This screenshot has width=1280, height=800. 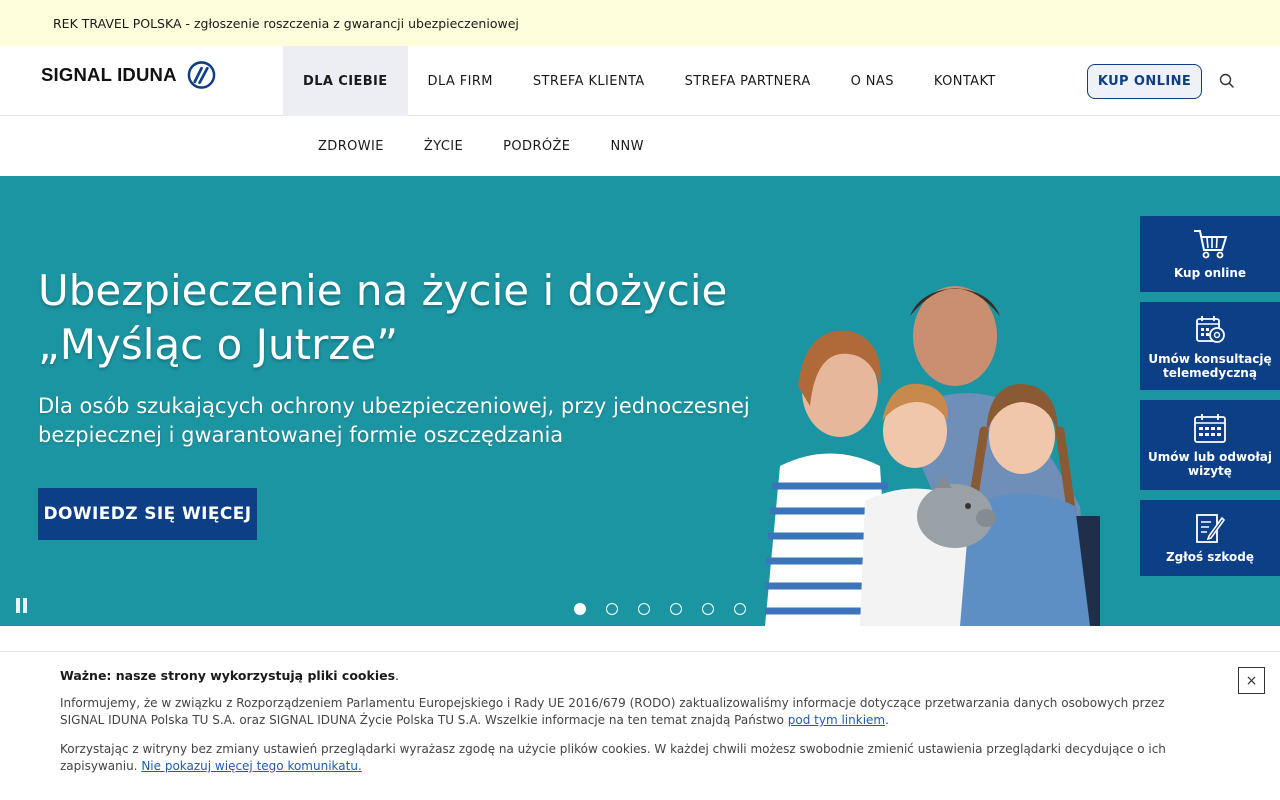 I want to click on slider-dots, so click(x=660, y=609).